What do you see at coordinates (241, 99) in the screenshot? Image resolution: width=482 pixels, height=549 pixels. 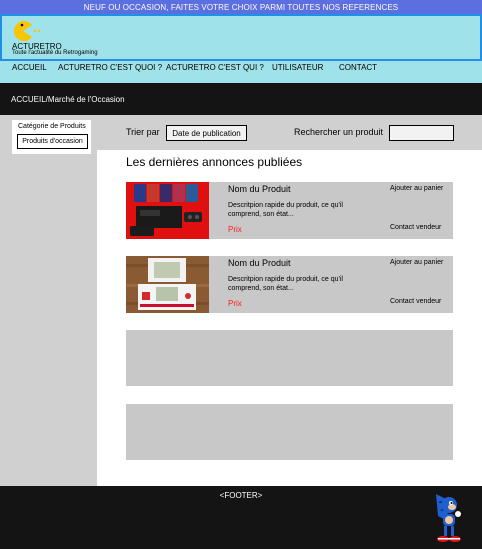 I see `breadcrumb-bar: ACCUEIL/Marché de l'Occasion` at bounding box center [241, 99].